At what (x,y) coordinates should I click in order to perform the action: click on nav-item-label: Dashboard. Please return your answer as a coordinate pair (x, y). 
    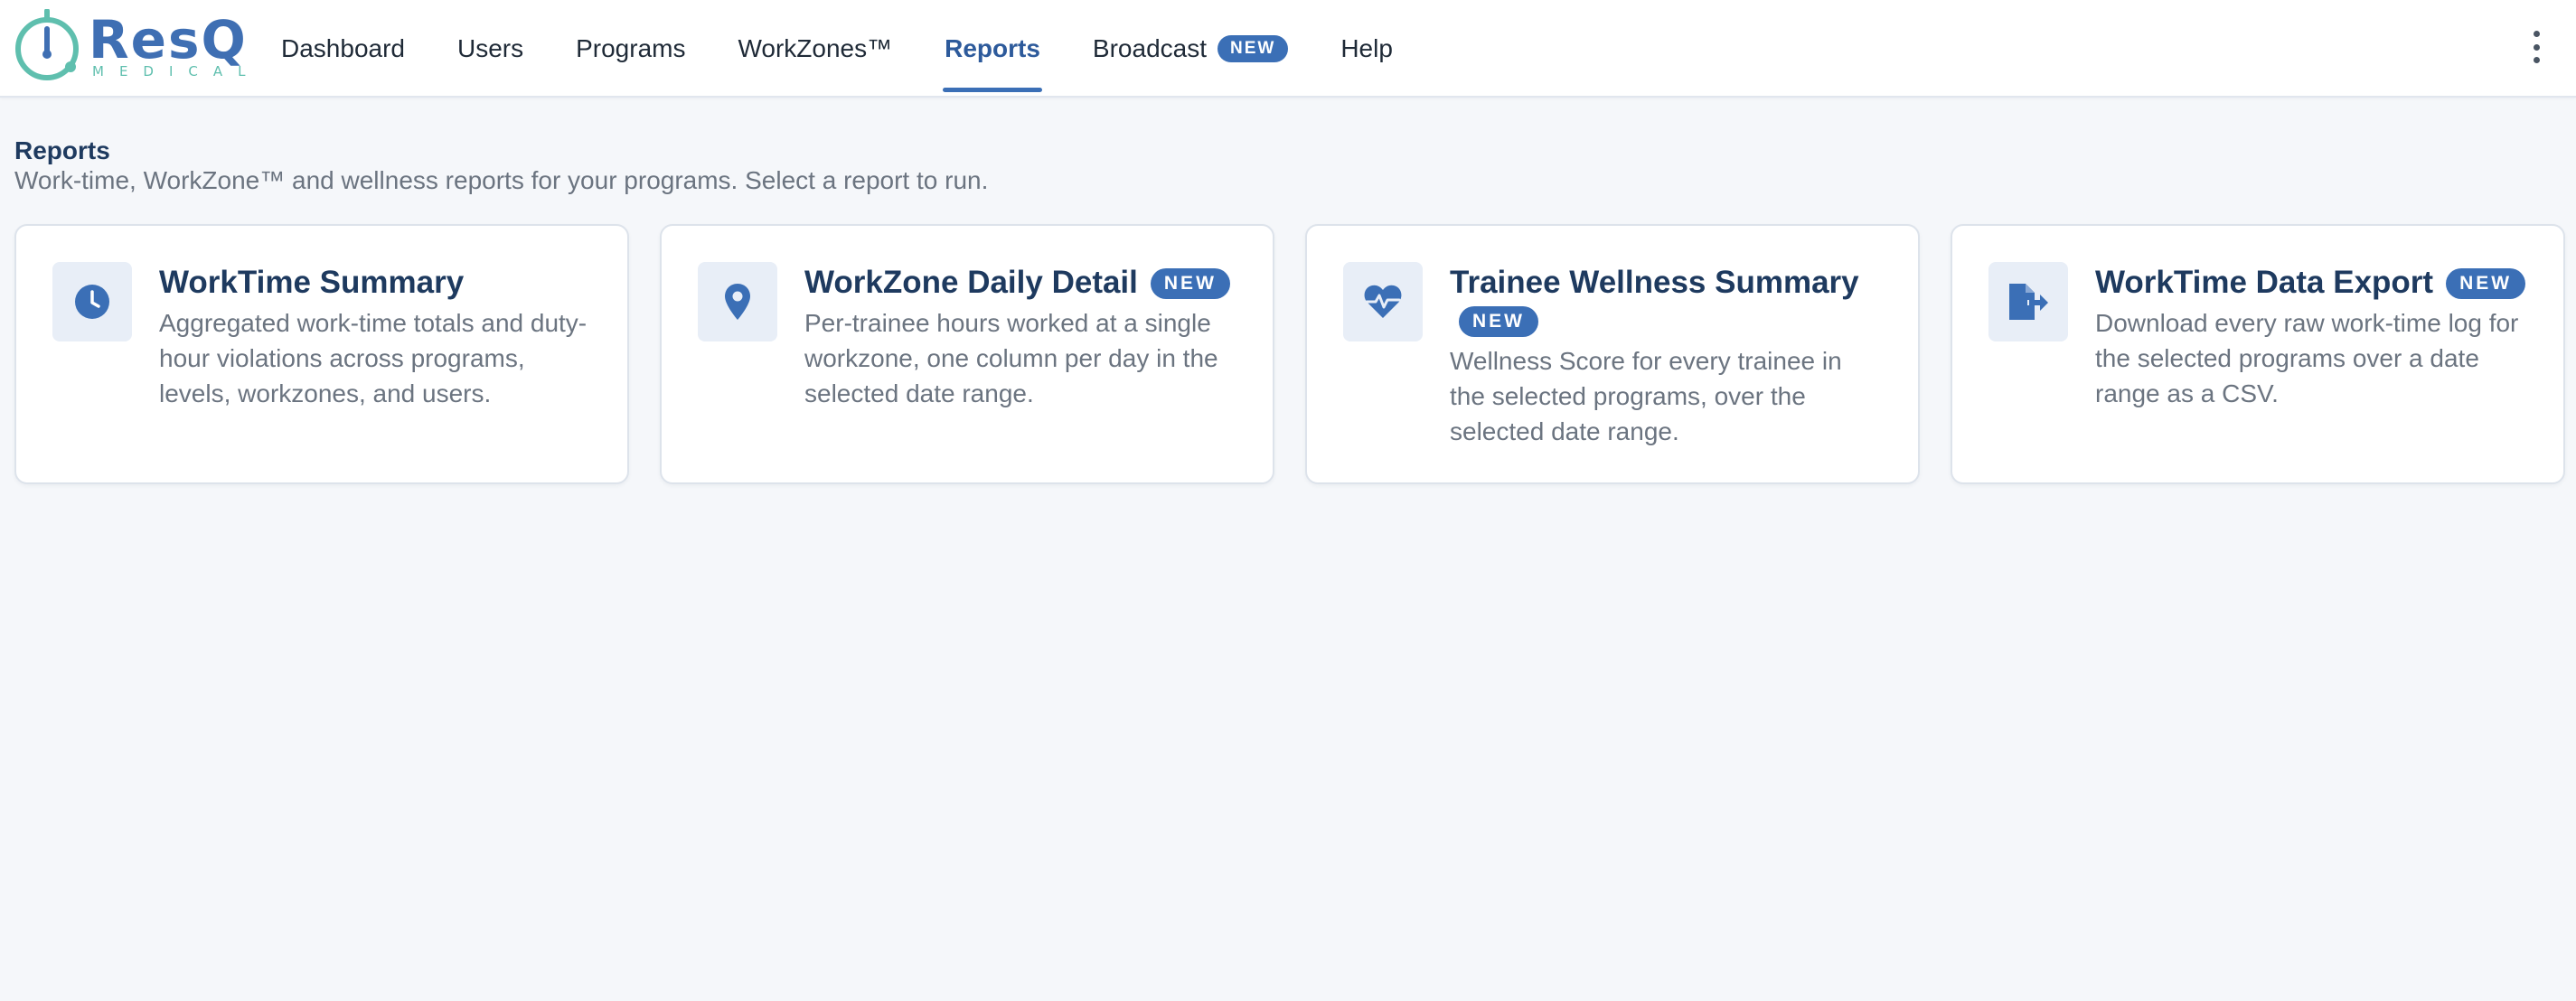
    Looking at the image, I should click on (343, 48).